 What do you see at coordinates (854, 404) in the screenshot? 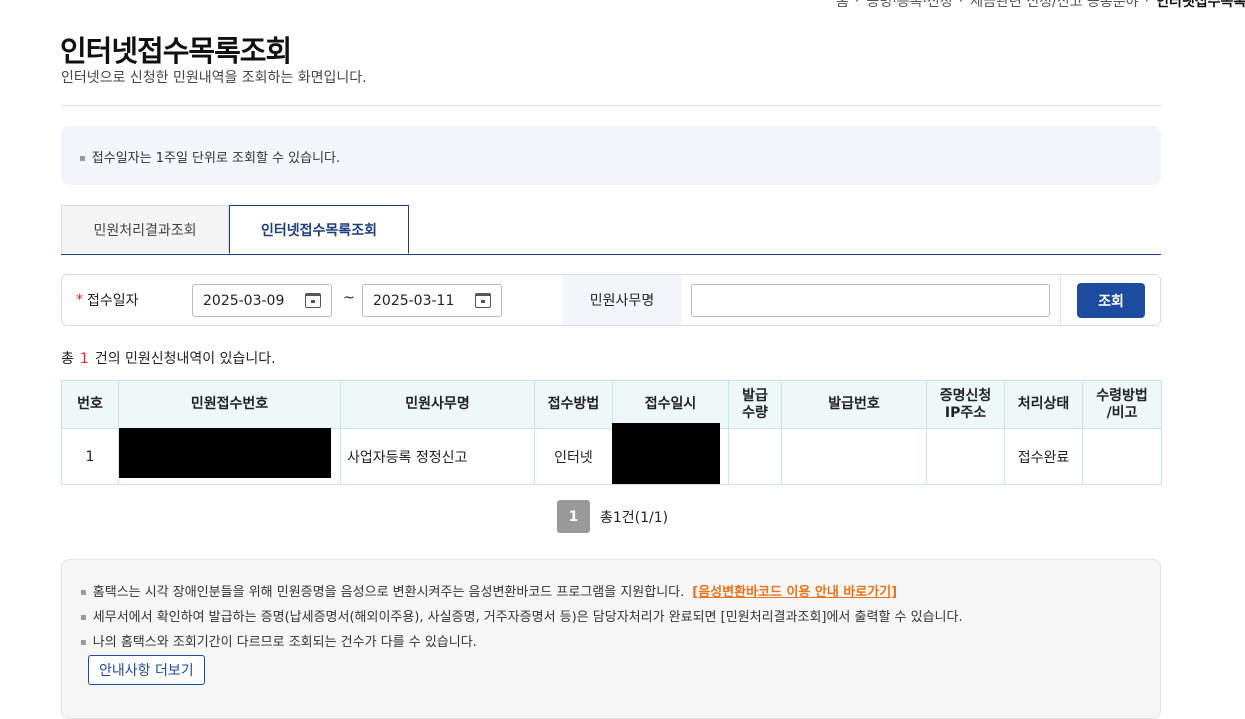
I see `col-header-issue-no: 발급번호` at bounding box center [854, 404].